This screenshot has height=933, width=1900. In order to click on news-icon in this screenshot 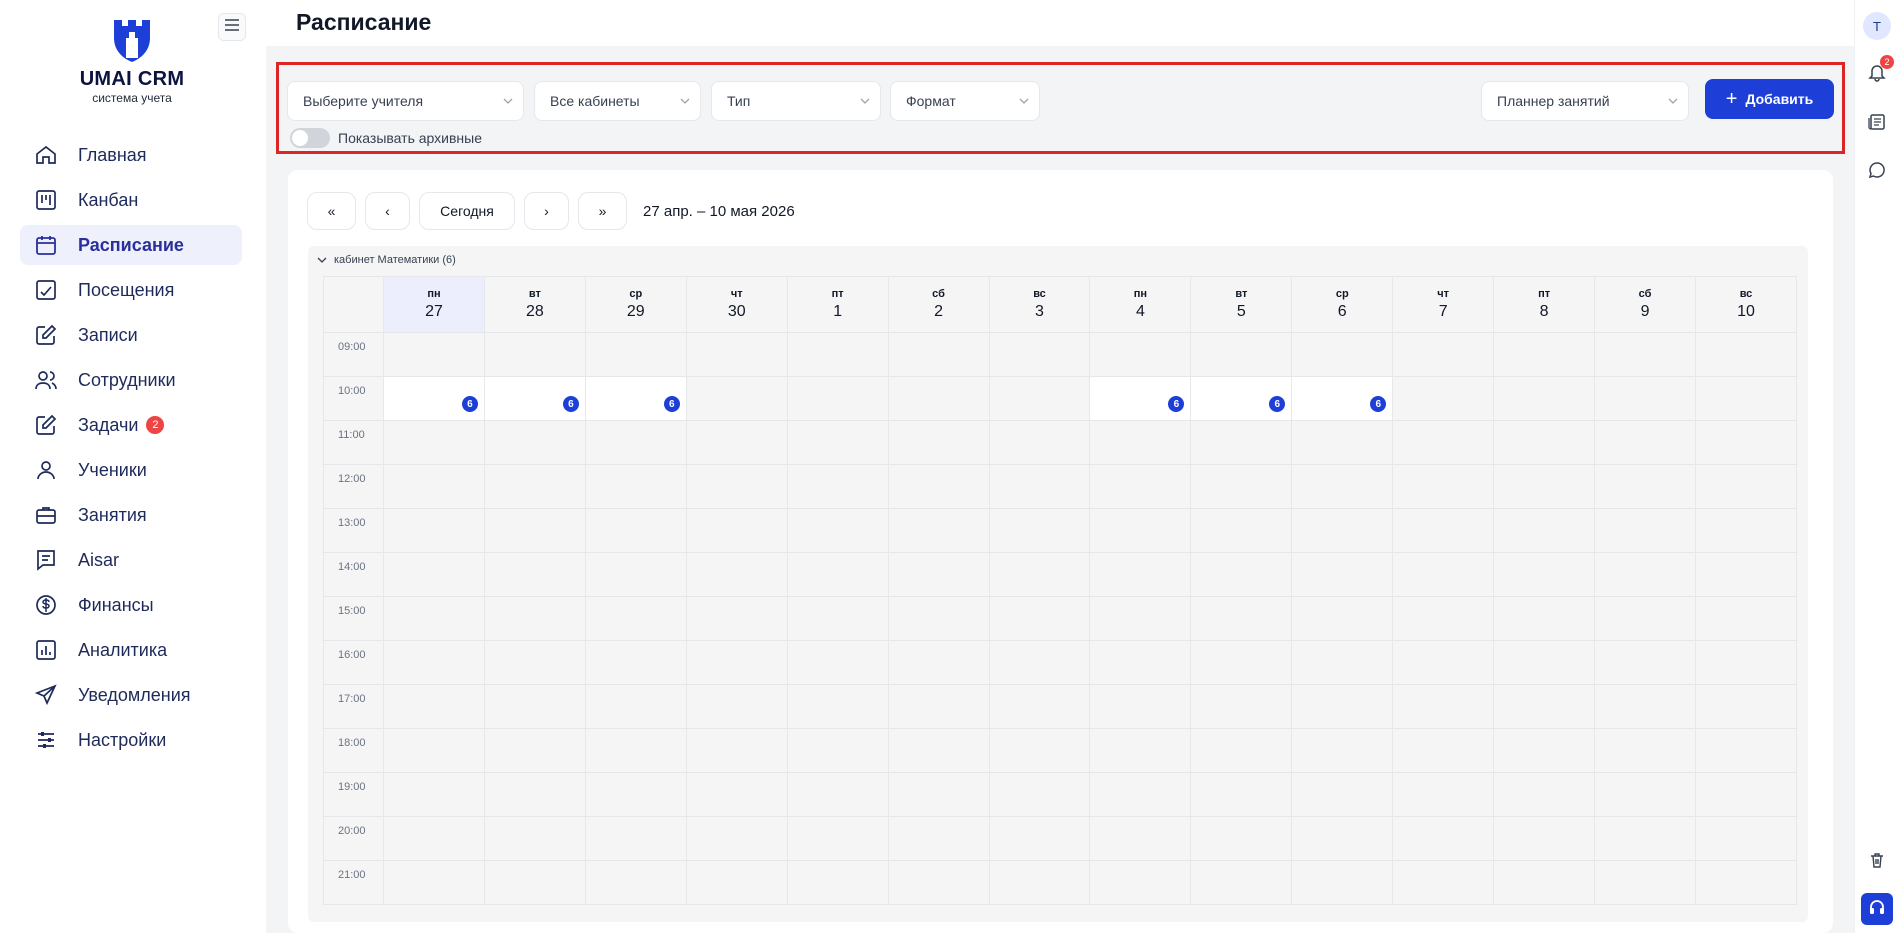, I will do `click(1877, 122)`.